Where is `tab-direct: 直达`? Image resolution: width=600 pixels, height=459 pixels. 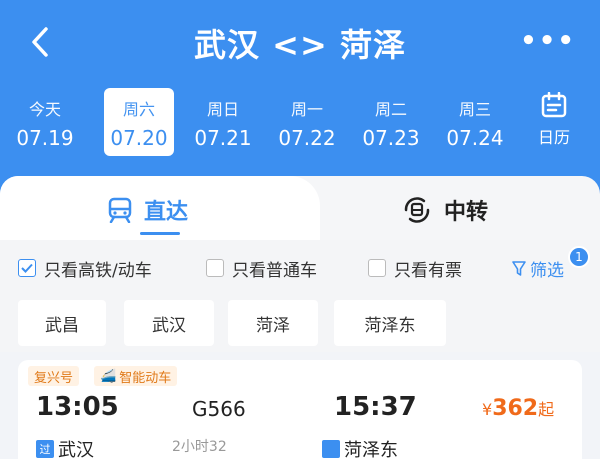 tab-direct: 直达 is located at coordinates (148, 210).